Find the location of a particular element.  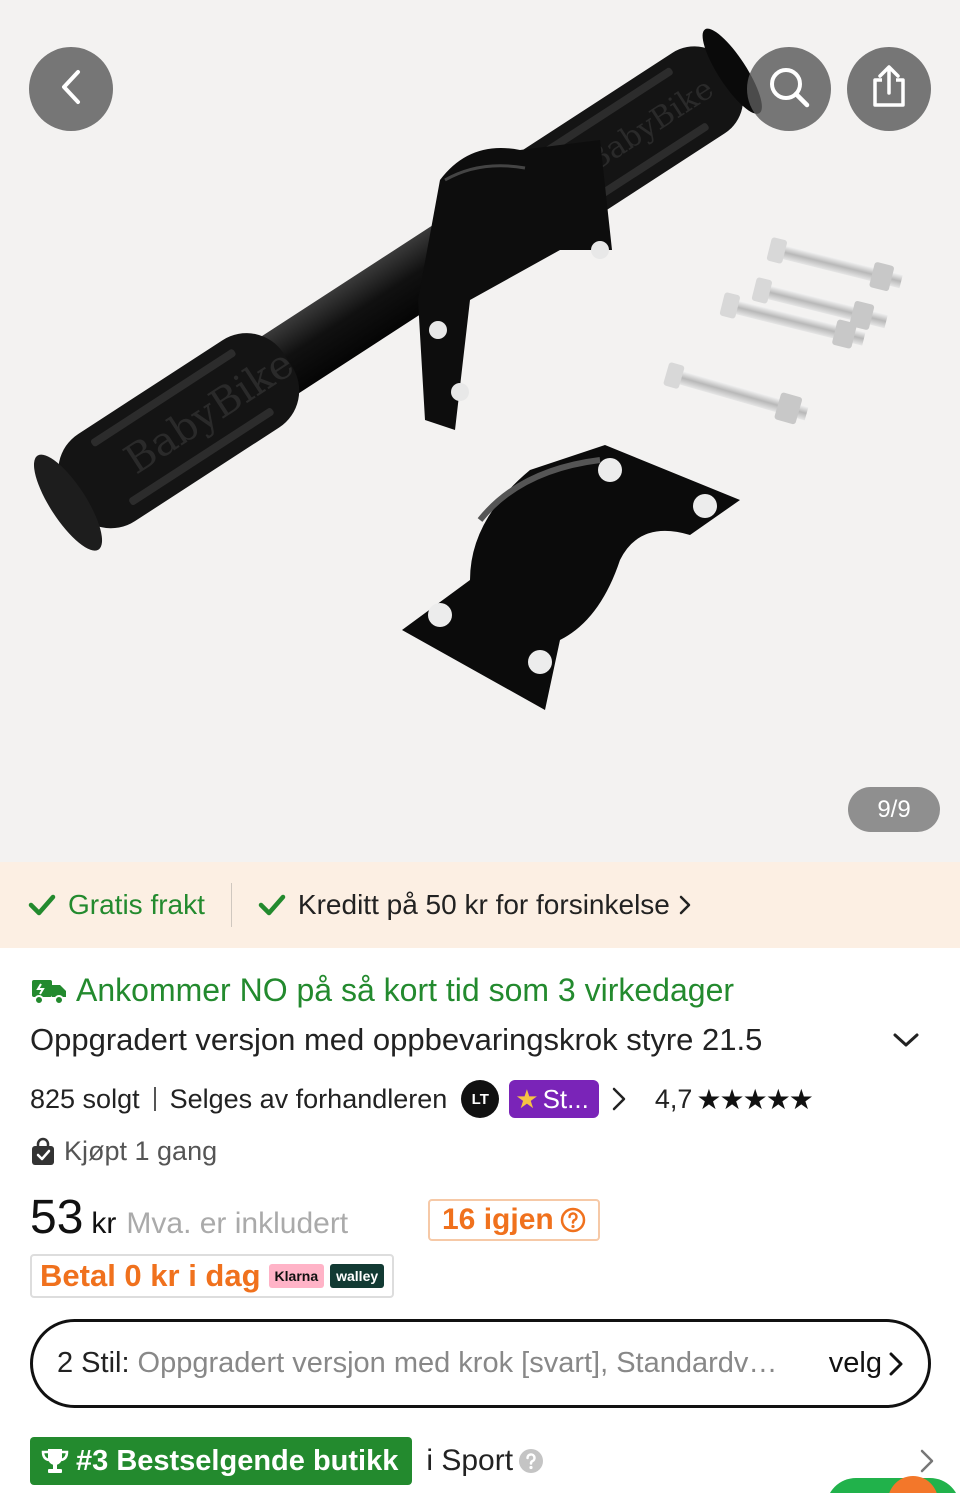

stock-badge: 16 igjen is located at coordinates (514, 1220).